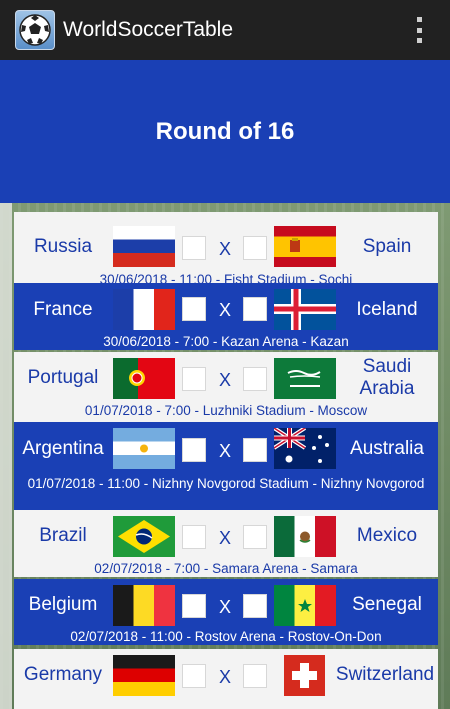  Describe the element at coordinates (305, 246) in the screenshot. I see `spain-flag-icon` at that location.